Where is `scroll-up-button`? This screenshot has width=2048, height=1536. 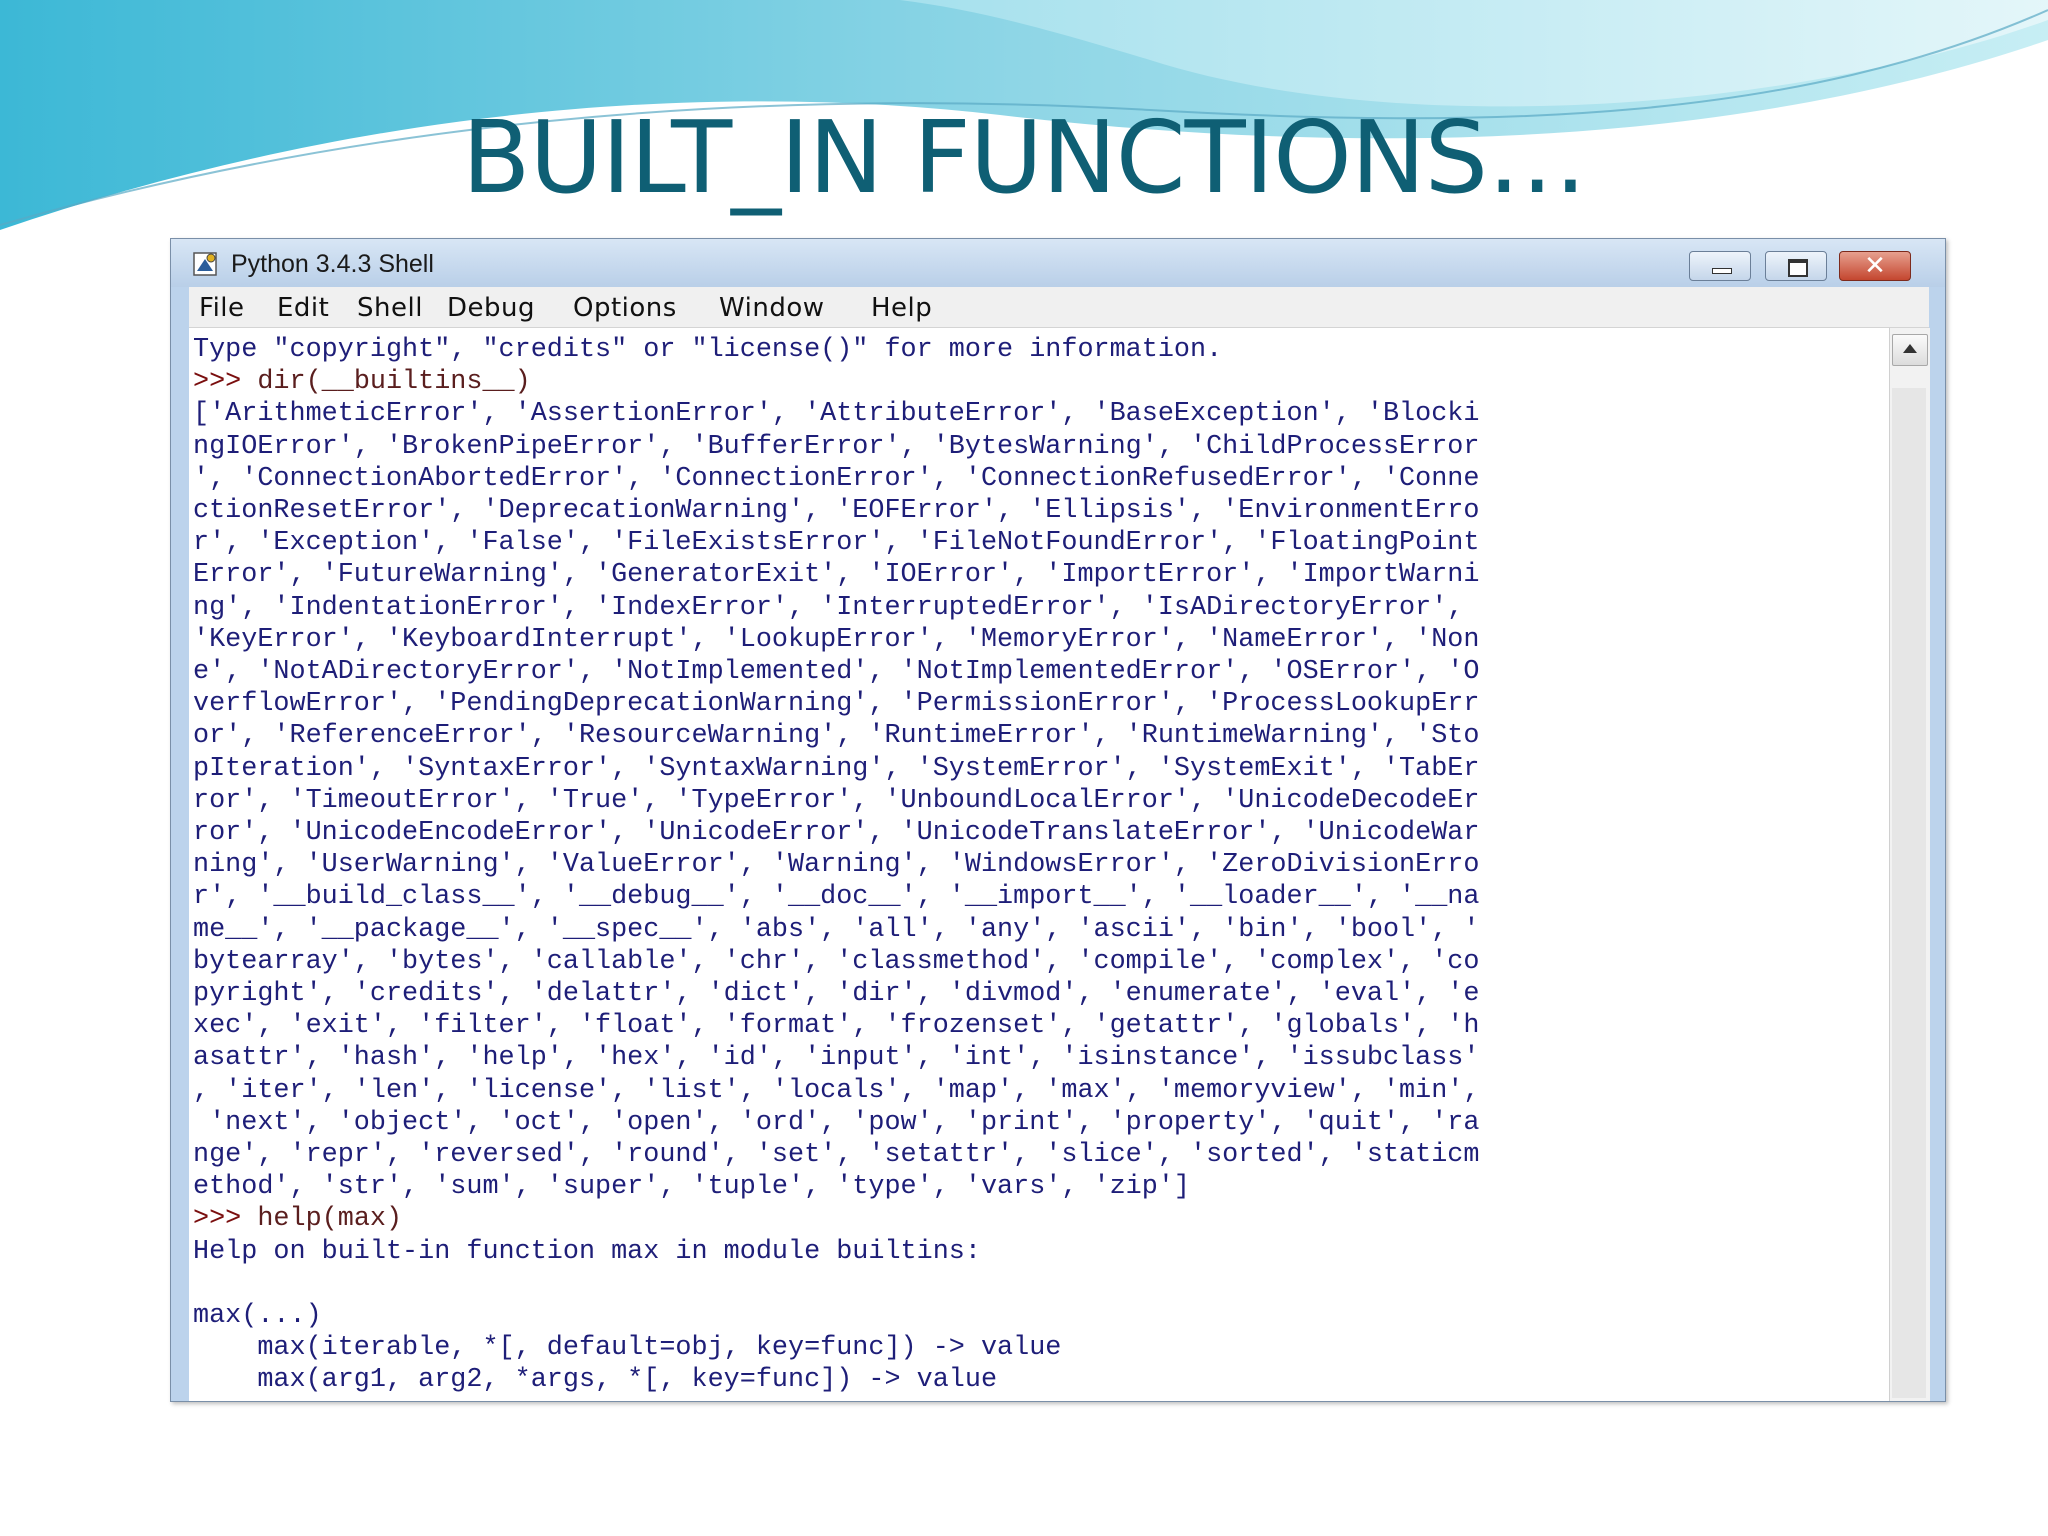 scroll-up-button is located at coordinates (1910, 350).